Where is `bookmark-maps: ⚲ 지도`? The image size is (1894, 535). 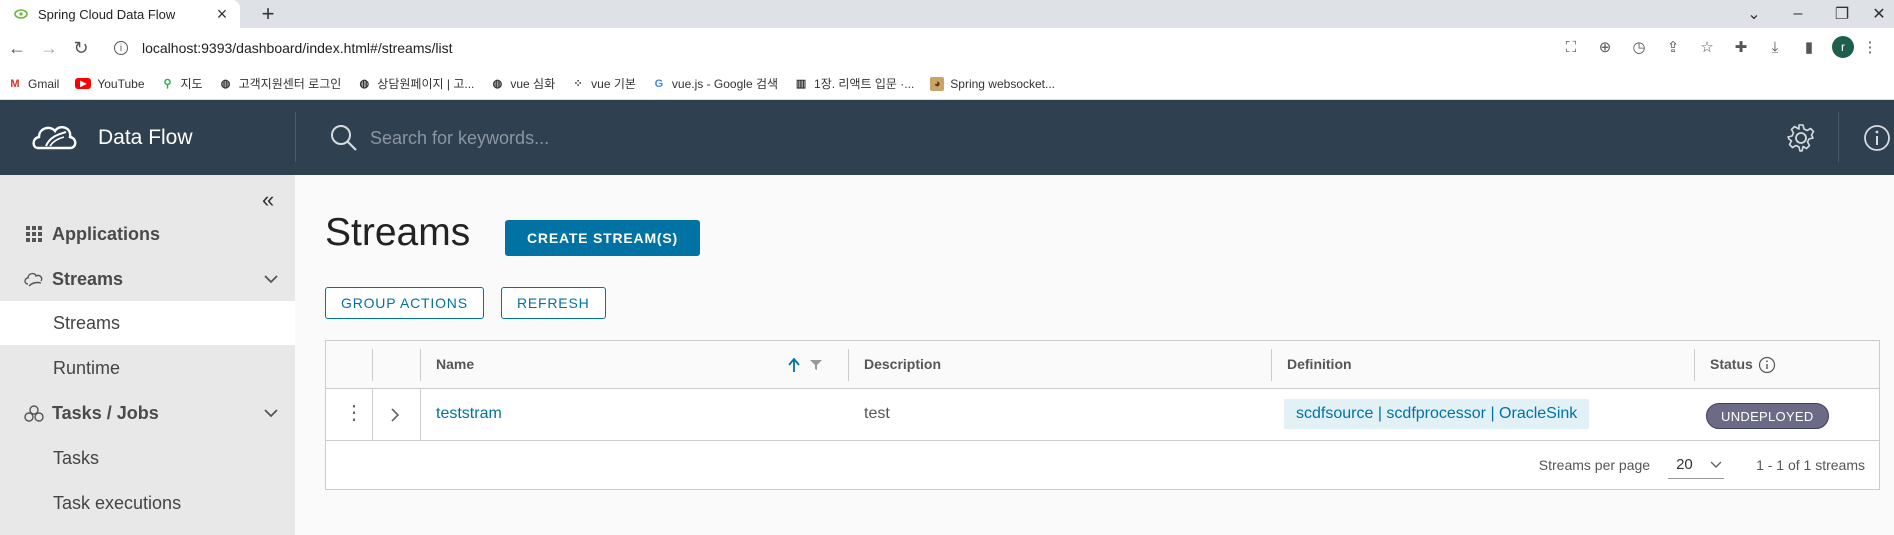
bookmark-maps: ⚲ 지도 is located at coordinates (182, 83).